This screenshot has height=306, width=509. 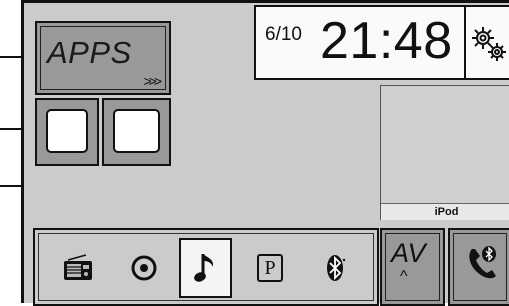 I want to click on shortcut-2-slot, so click(x=136, y=131).